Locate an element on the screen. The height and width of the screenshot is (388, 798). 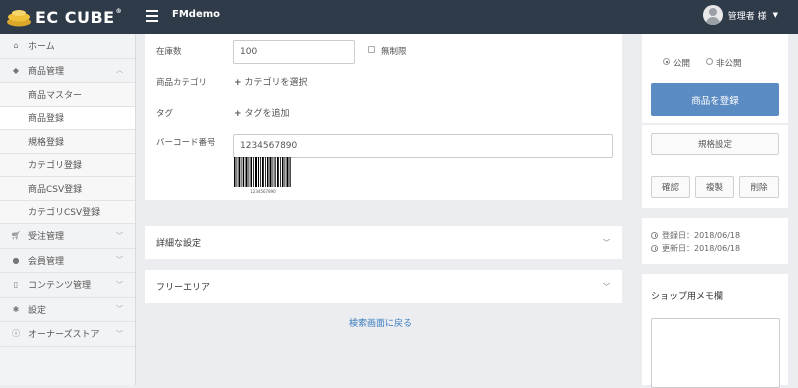
stock-input: 100 is located at coordinates (294, 52).